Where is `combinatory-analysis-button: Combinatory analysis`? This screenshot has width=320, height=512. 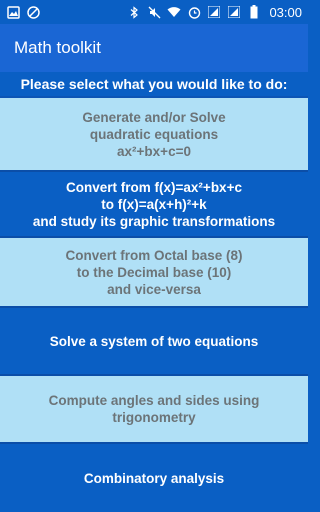
combinatory-analysis-button: Combinatory analysis is located at coordinates (154, 478).